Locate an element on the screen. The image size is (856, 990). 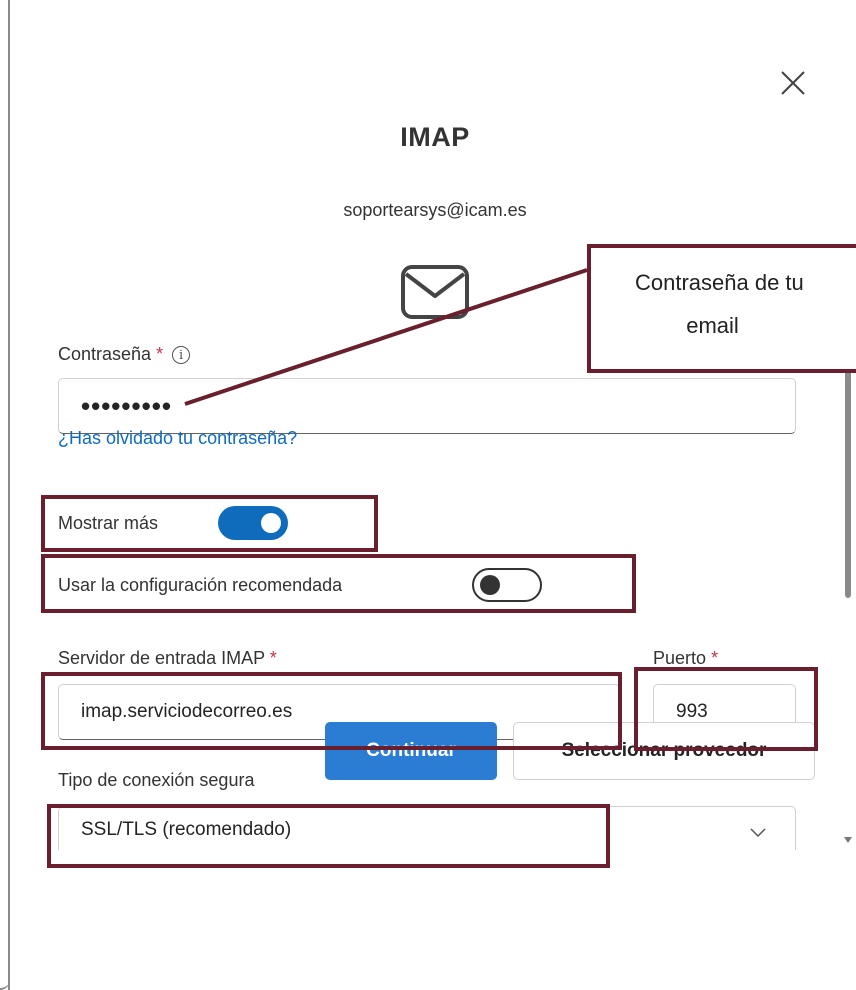
callout-line-2: email is located at coordinates (712, 325).